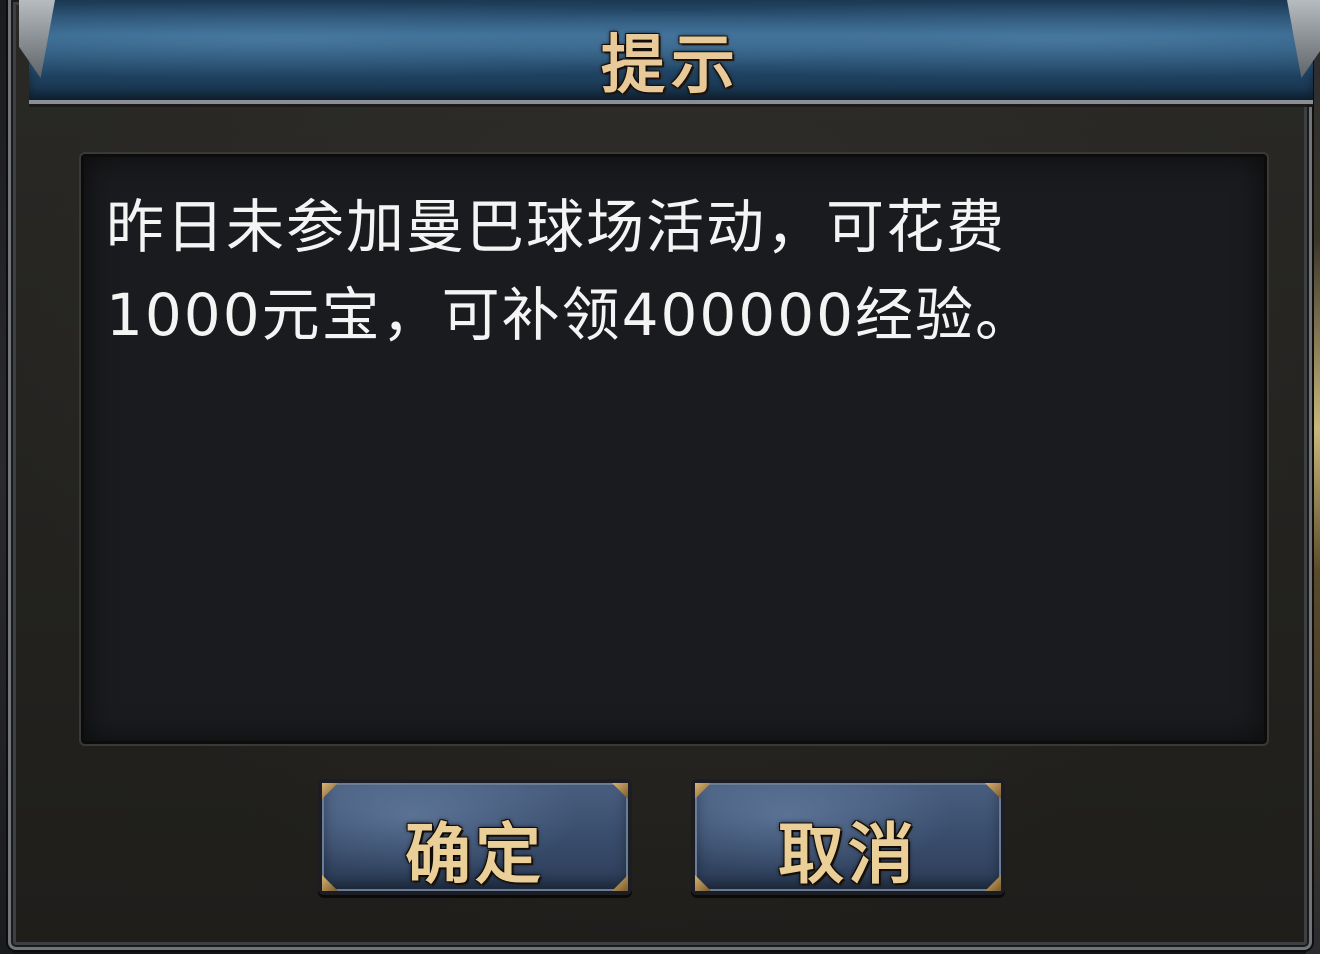 This screenshot has height=954, width=1320. Describe the element at coordinates (571, 271) in the screenshot. I see `message-text: 昨日未参加曼巴球场活动，可花费 1000元宝，可补领400000经验。` at that location.